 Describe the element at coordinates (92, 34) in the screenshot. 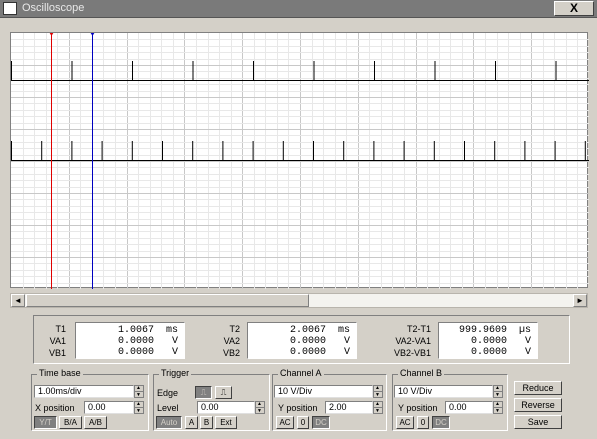

I see `cursor-2-marker-icon` at that location.